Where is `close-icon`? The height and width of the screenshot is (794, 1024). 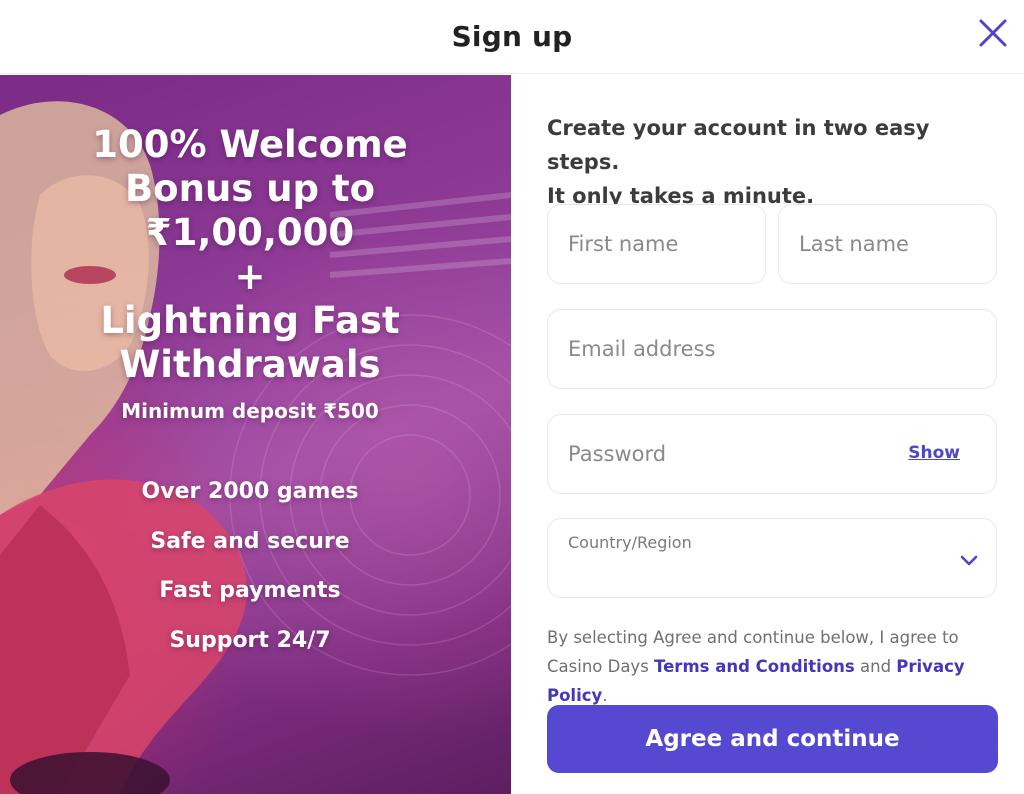 close-icon is located at coordinates (993, 33).